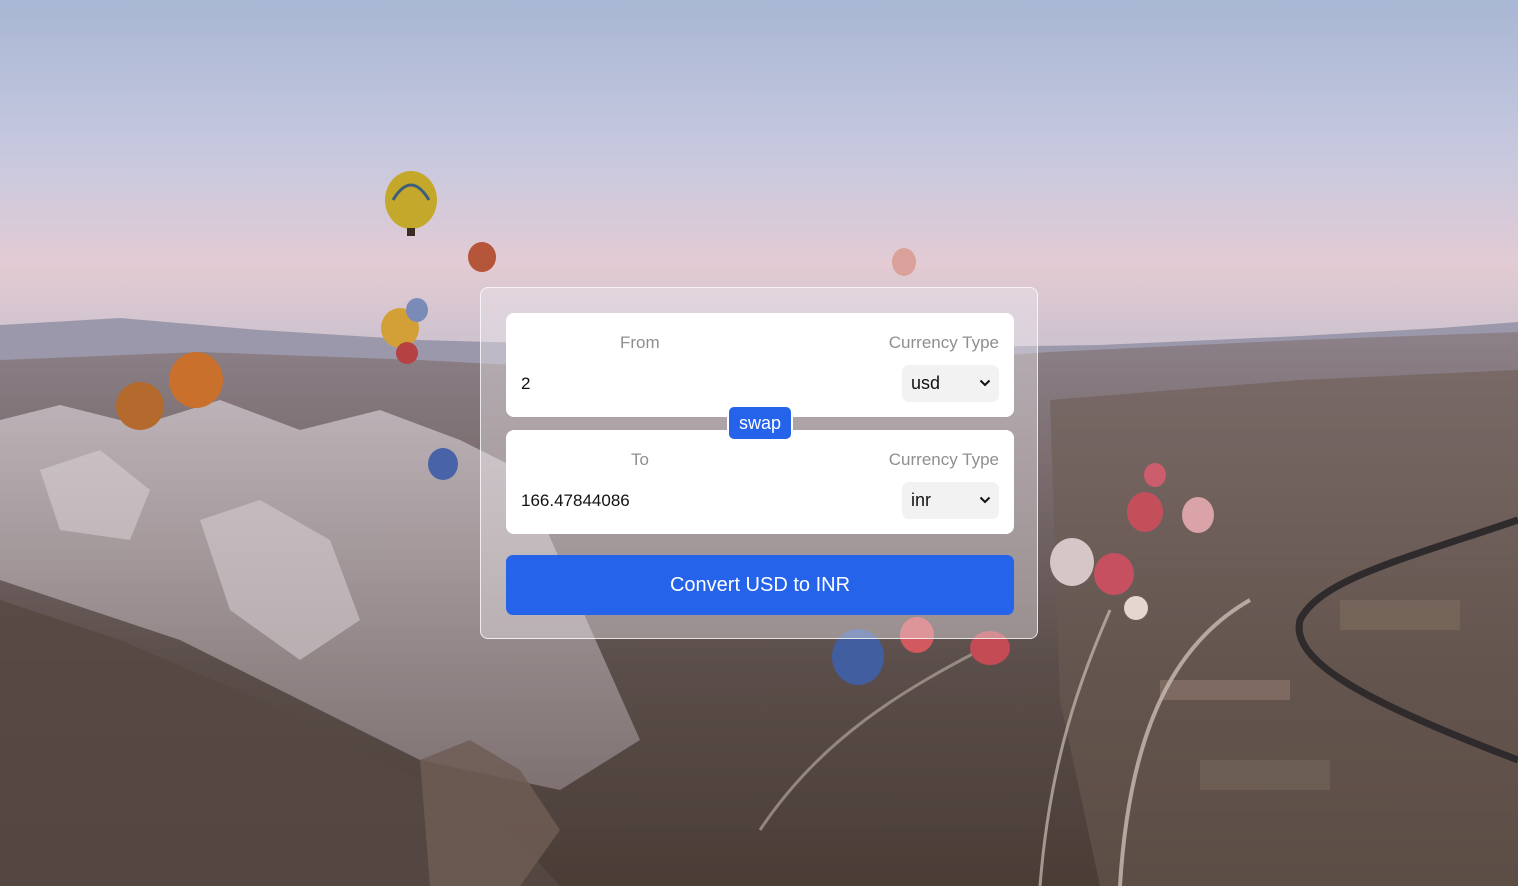 This screenshot has height=886, width=1518. What do you see at coordinates (640, 342) in the screenshot?
I see `from-label: From` at bounding box center [640, 342].